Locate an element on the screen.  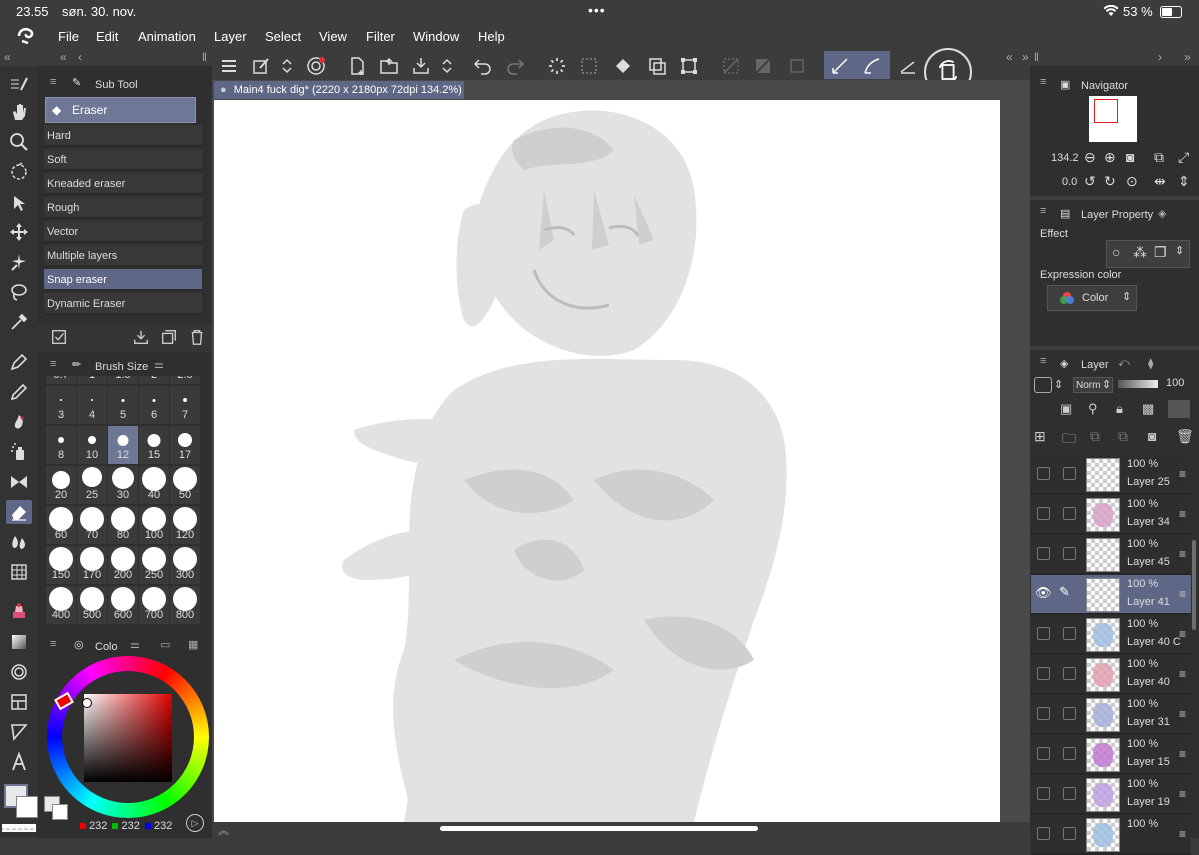
layer-color-effect-icon: ❐ is located at coordinates (1160, 252).